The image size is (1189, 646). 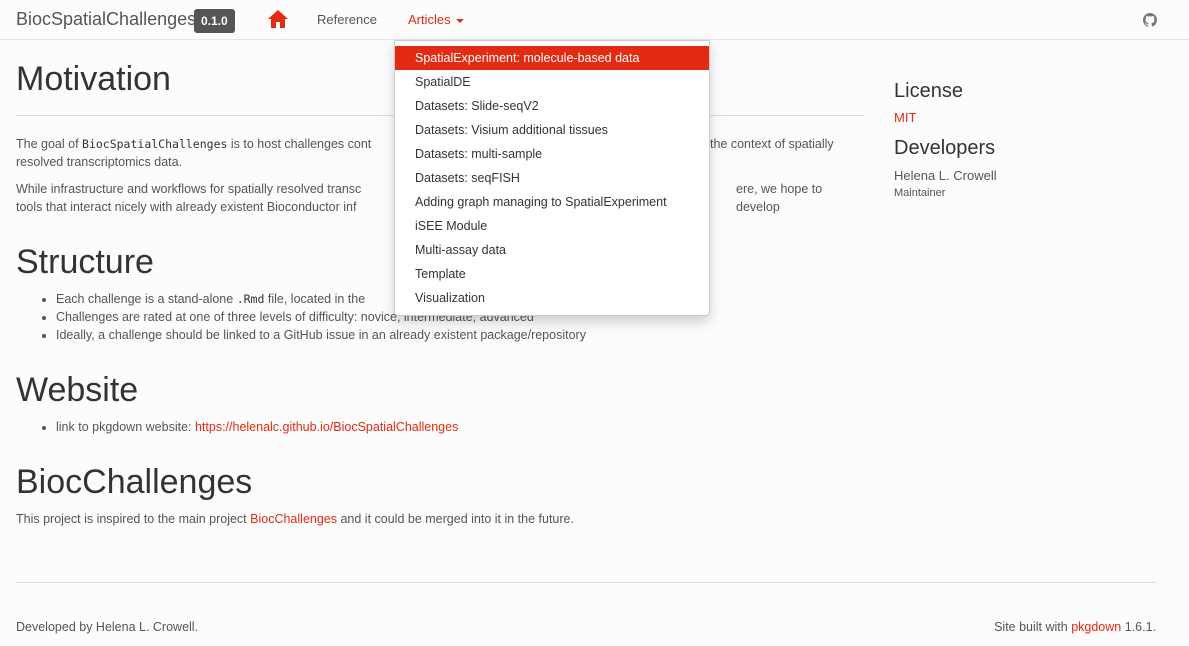 I want to click on text: Each challenge is a stand-alone, so click(x=146, y=299).